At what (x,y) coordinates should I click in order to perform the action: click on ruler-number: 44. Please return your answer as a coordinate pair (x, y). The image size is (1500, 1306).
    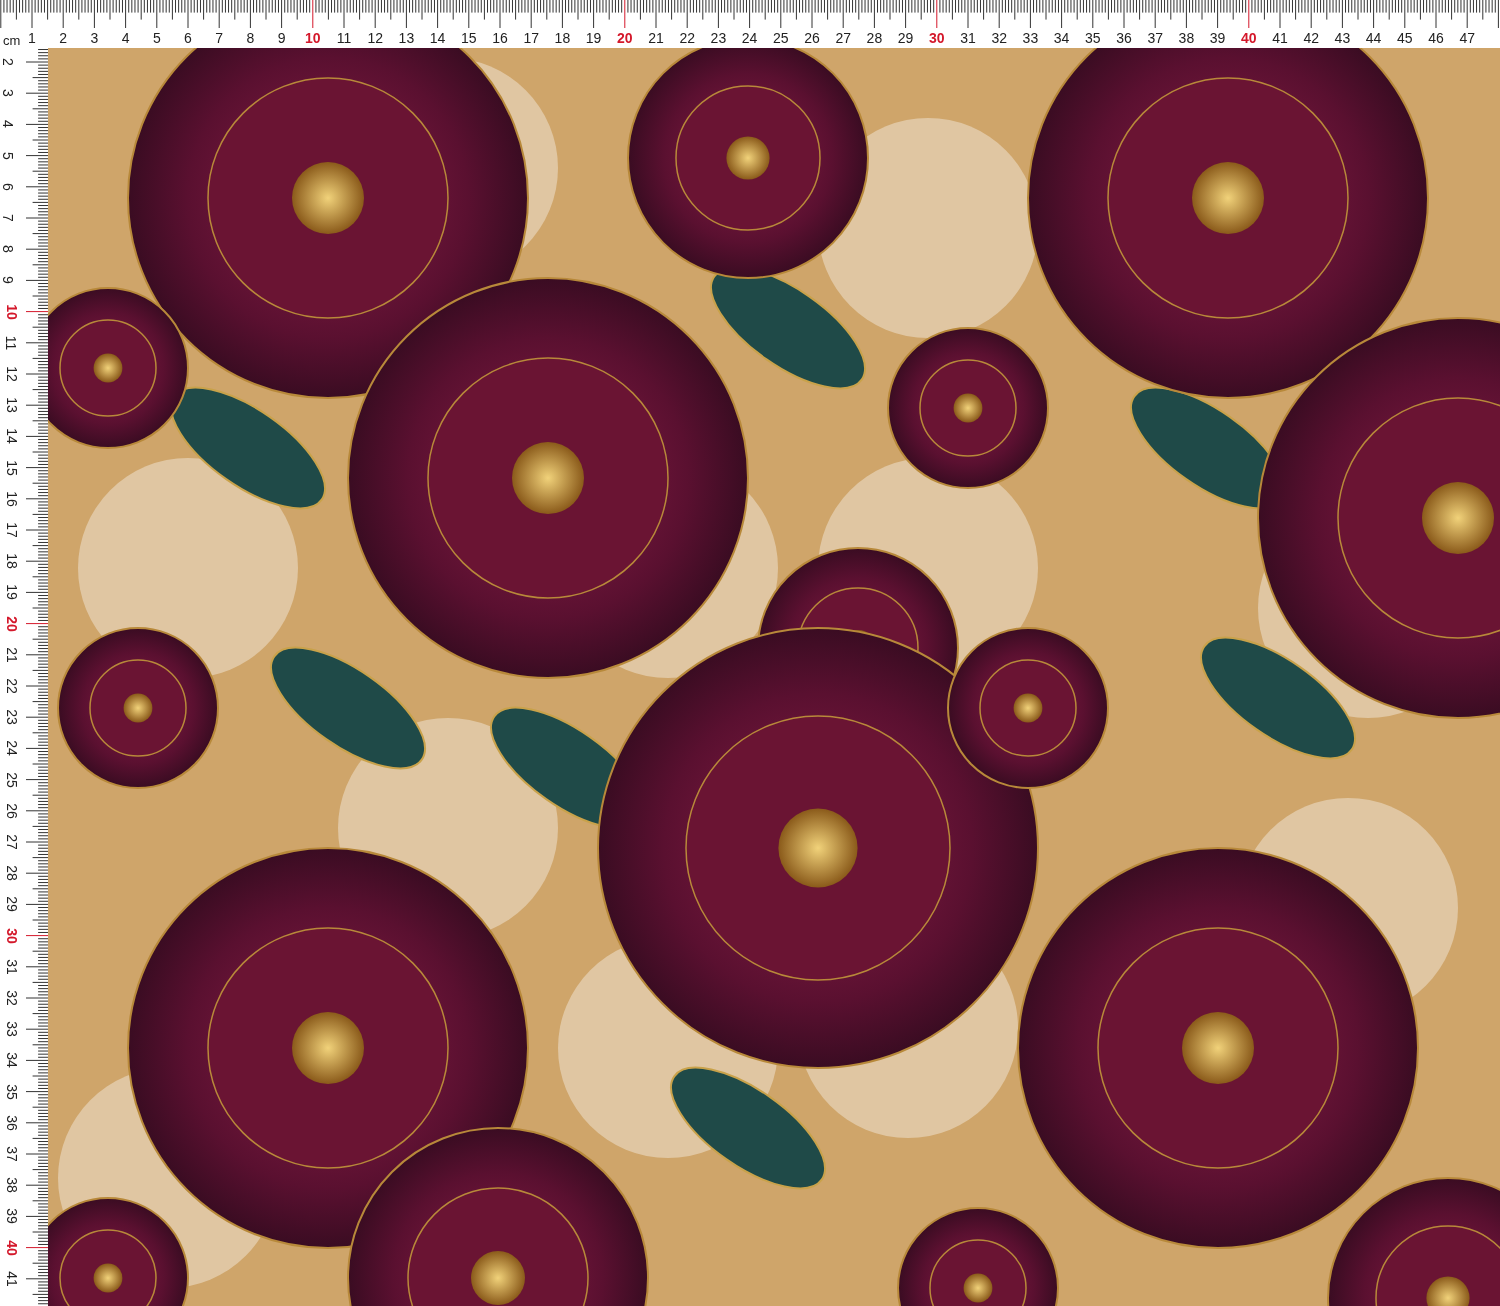
    Looking at the image, I should click on (1373, 38).